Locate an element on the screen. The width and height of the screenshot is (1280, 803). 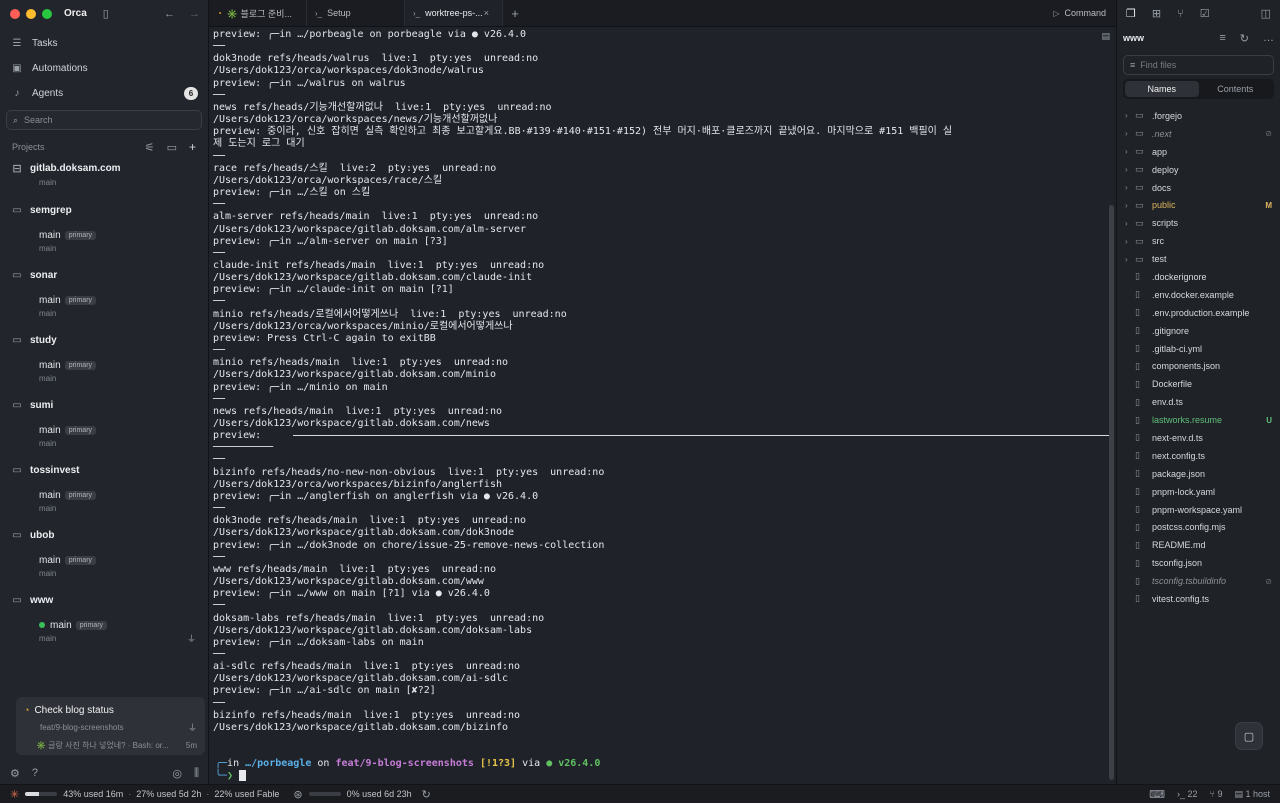
folder-item: › ▭ app is located at coordinates (1198, 152).